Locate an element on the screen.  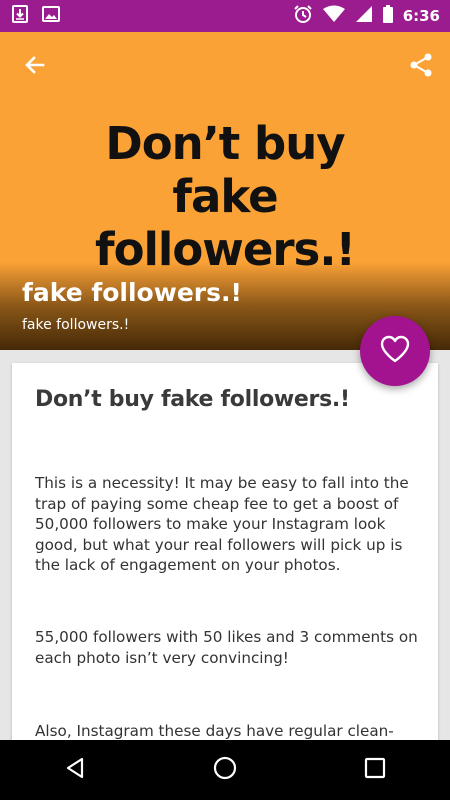
circle-home-icon is located at coordinates (225, 770).